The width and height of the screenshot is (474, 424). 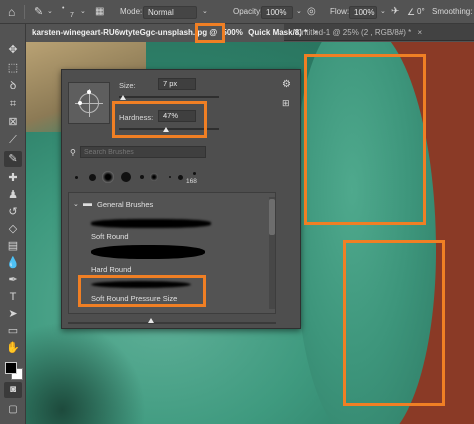 I want to click on search-brushes-input, so click(x=143, y=152).